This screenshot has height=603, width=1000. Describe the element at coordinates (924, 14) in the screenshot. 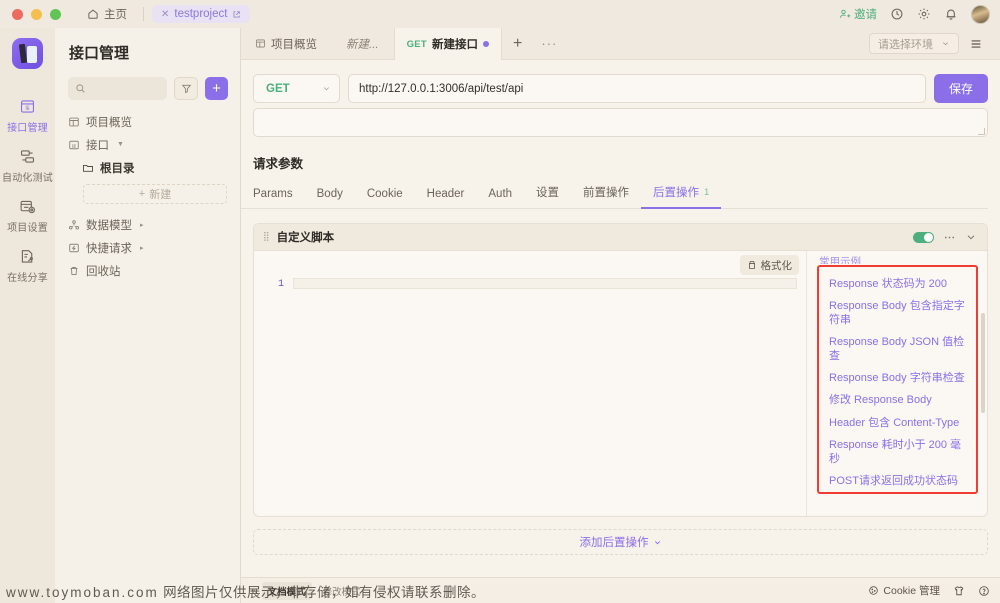

I see `gear-icon` at that location.